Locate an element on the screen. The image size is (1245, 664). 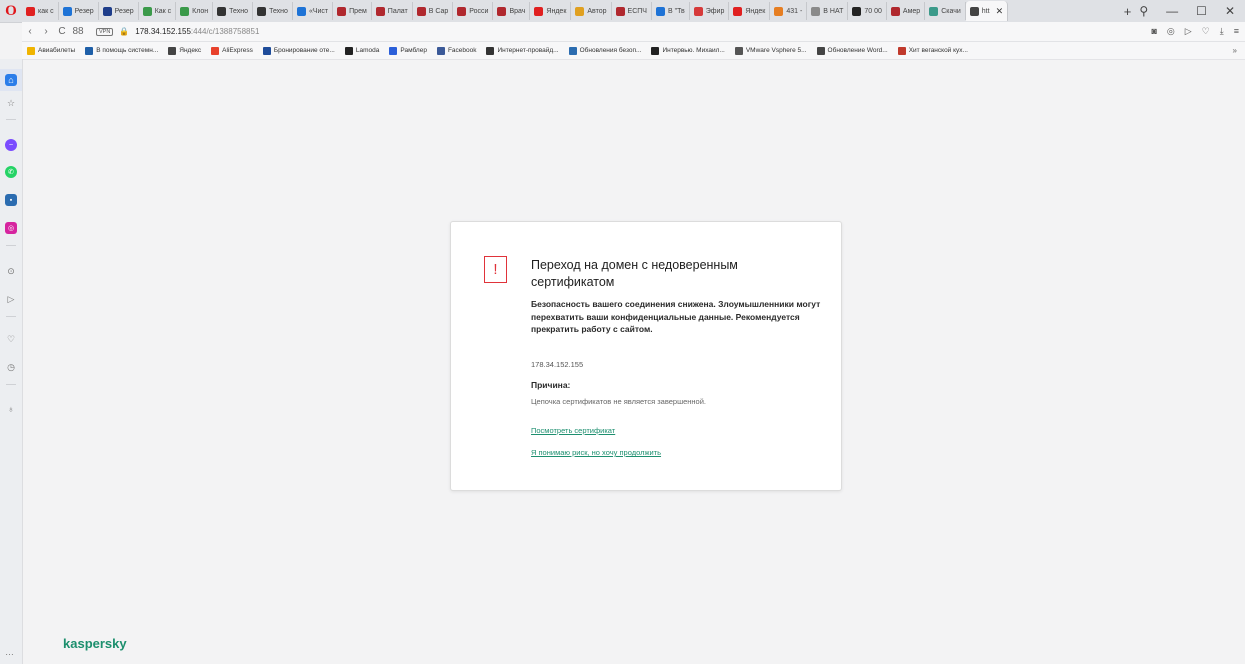
easy-setup-icon: ≡ is located at coordinates (1236, 31).